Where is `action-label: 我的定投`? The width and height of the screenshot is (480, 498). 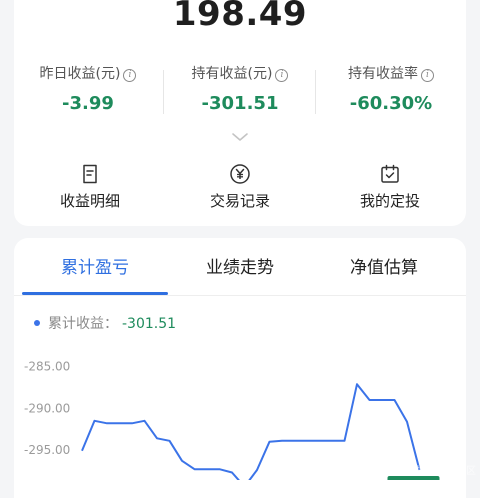 action-label: 我的定投 is located at coordinates (389, 201).